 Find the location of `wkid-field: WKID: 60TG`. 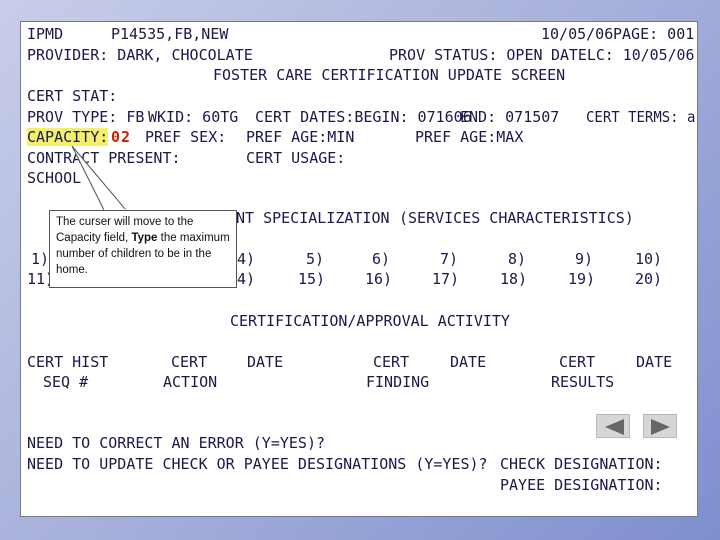

wkid-field: WKID: 60TG is located at coordinates (193, 117).